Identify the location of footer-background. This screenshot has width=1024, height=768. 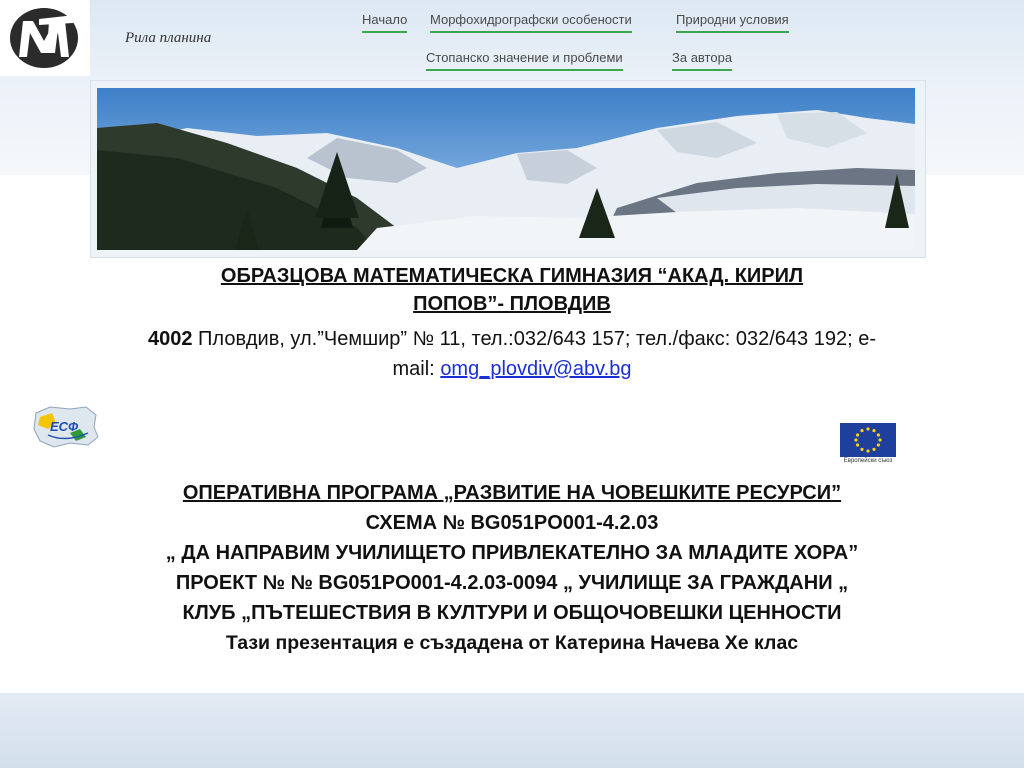
(512, 730).